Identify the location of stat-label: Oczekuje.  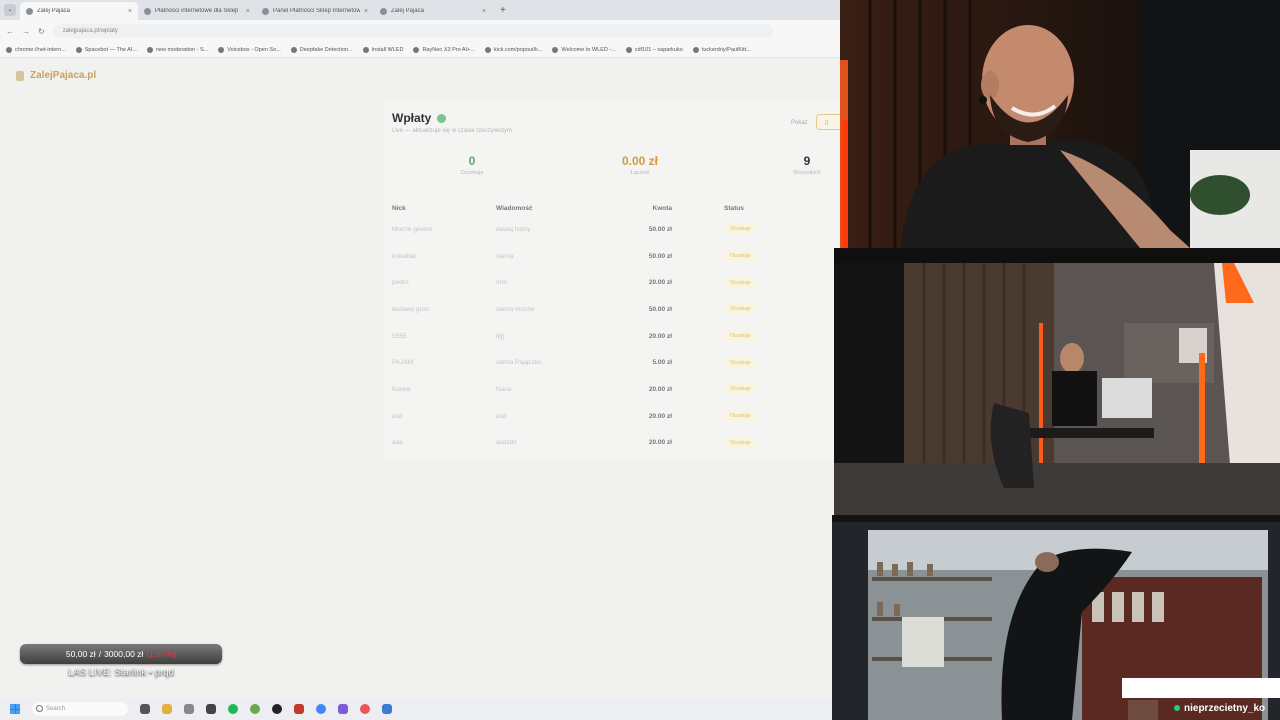
(472, 173).